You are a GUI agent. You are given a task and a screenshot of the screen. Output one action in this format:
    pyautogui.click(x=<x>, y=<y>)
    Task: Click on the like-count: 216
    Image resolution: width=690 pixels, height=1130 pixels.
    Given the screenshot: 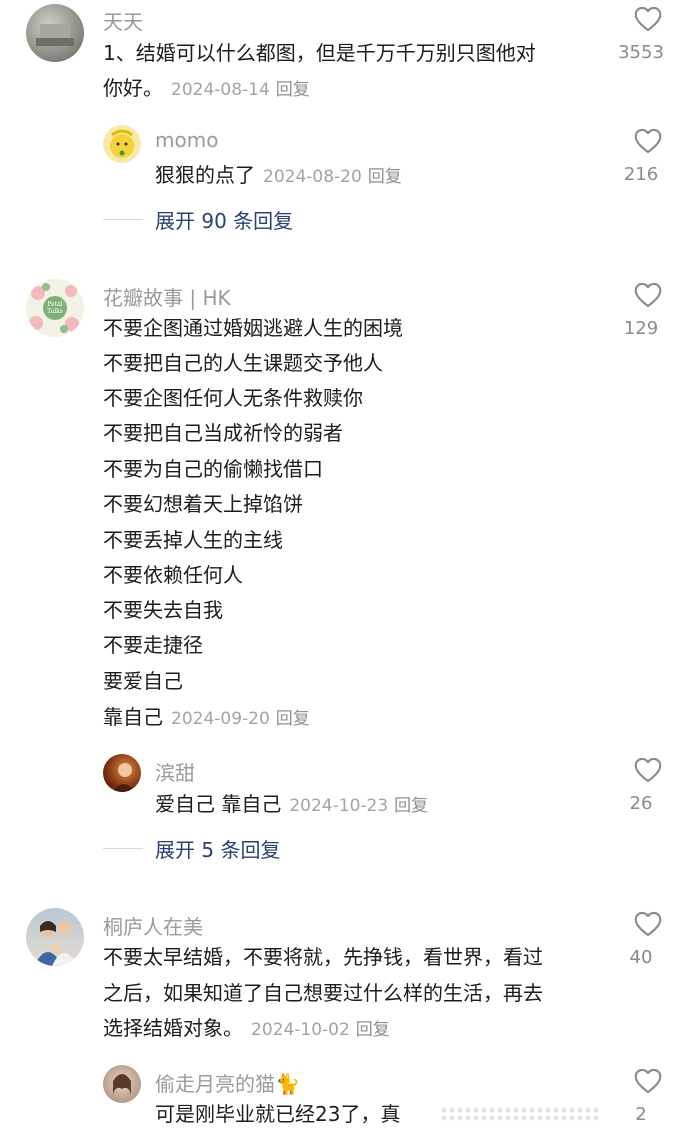 What is the action you would take?
    pyautogui.click(x=641, y=174)
    